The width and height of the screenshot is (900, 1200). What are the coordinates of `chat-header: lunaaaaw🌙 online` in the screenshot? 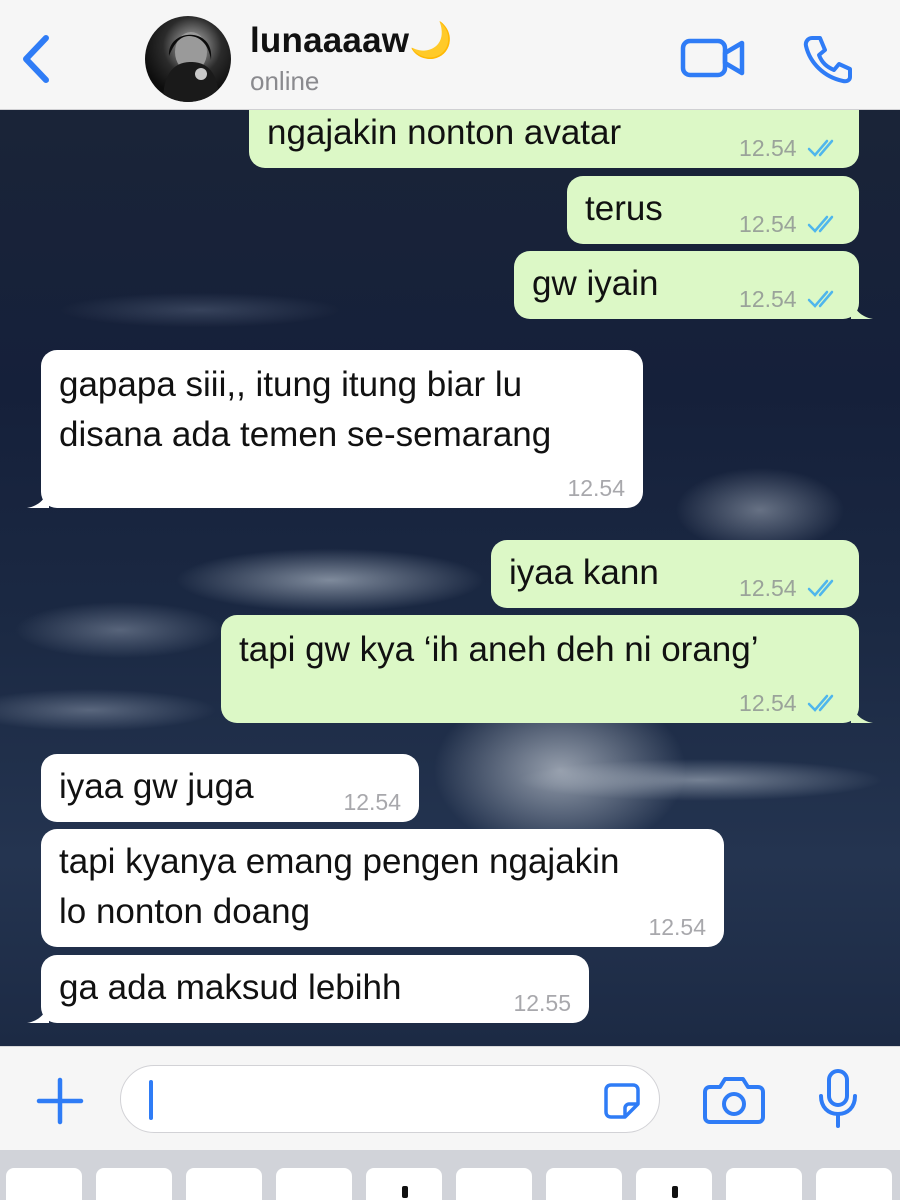 It's located at (450, 55).